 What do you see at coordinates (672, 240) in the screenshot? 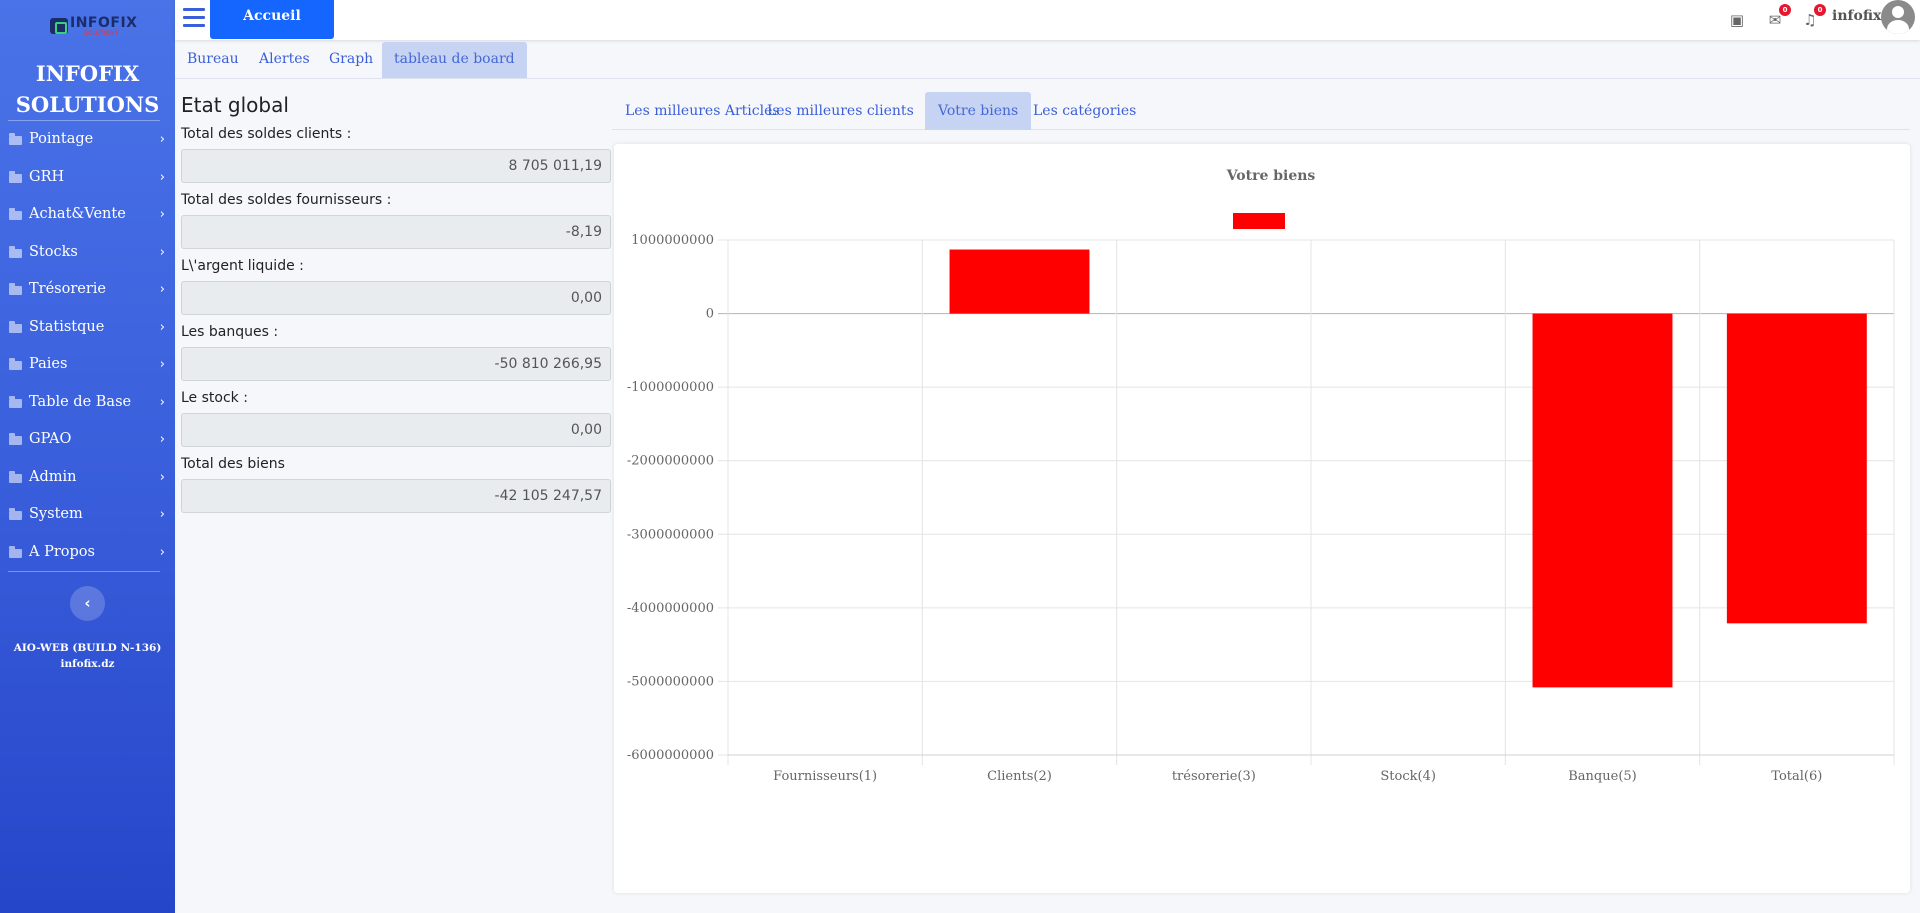
I see `y-tick-label: 1000000000` at bounding box center [672, 240].